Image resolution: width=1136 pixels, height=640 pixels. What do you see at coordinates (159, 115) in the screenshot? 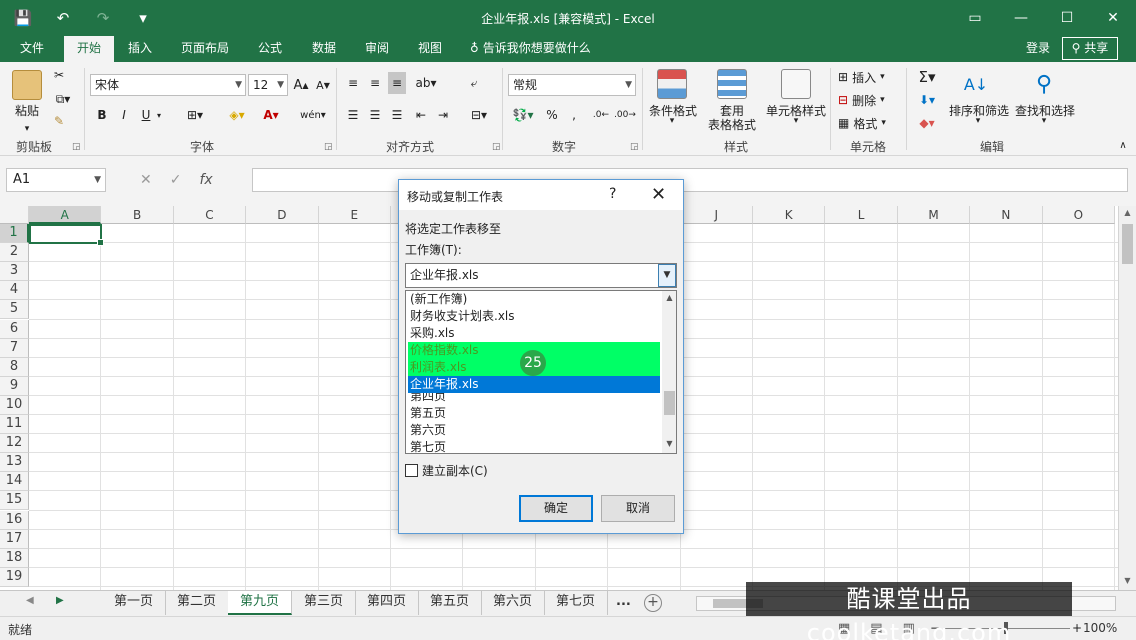
I see `underline-dropdown-icon: ▾` at bounding box center [159, 115].